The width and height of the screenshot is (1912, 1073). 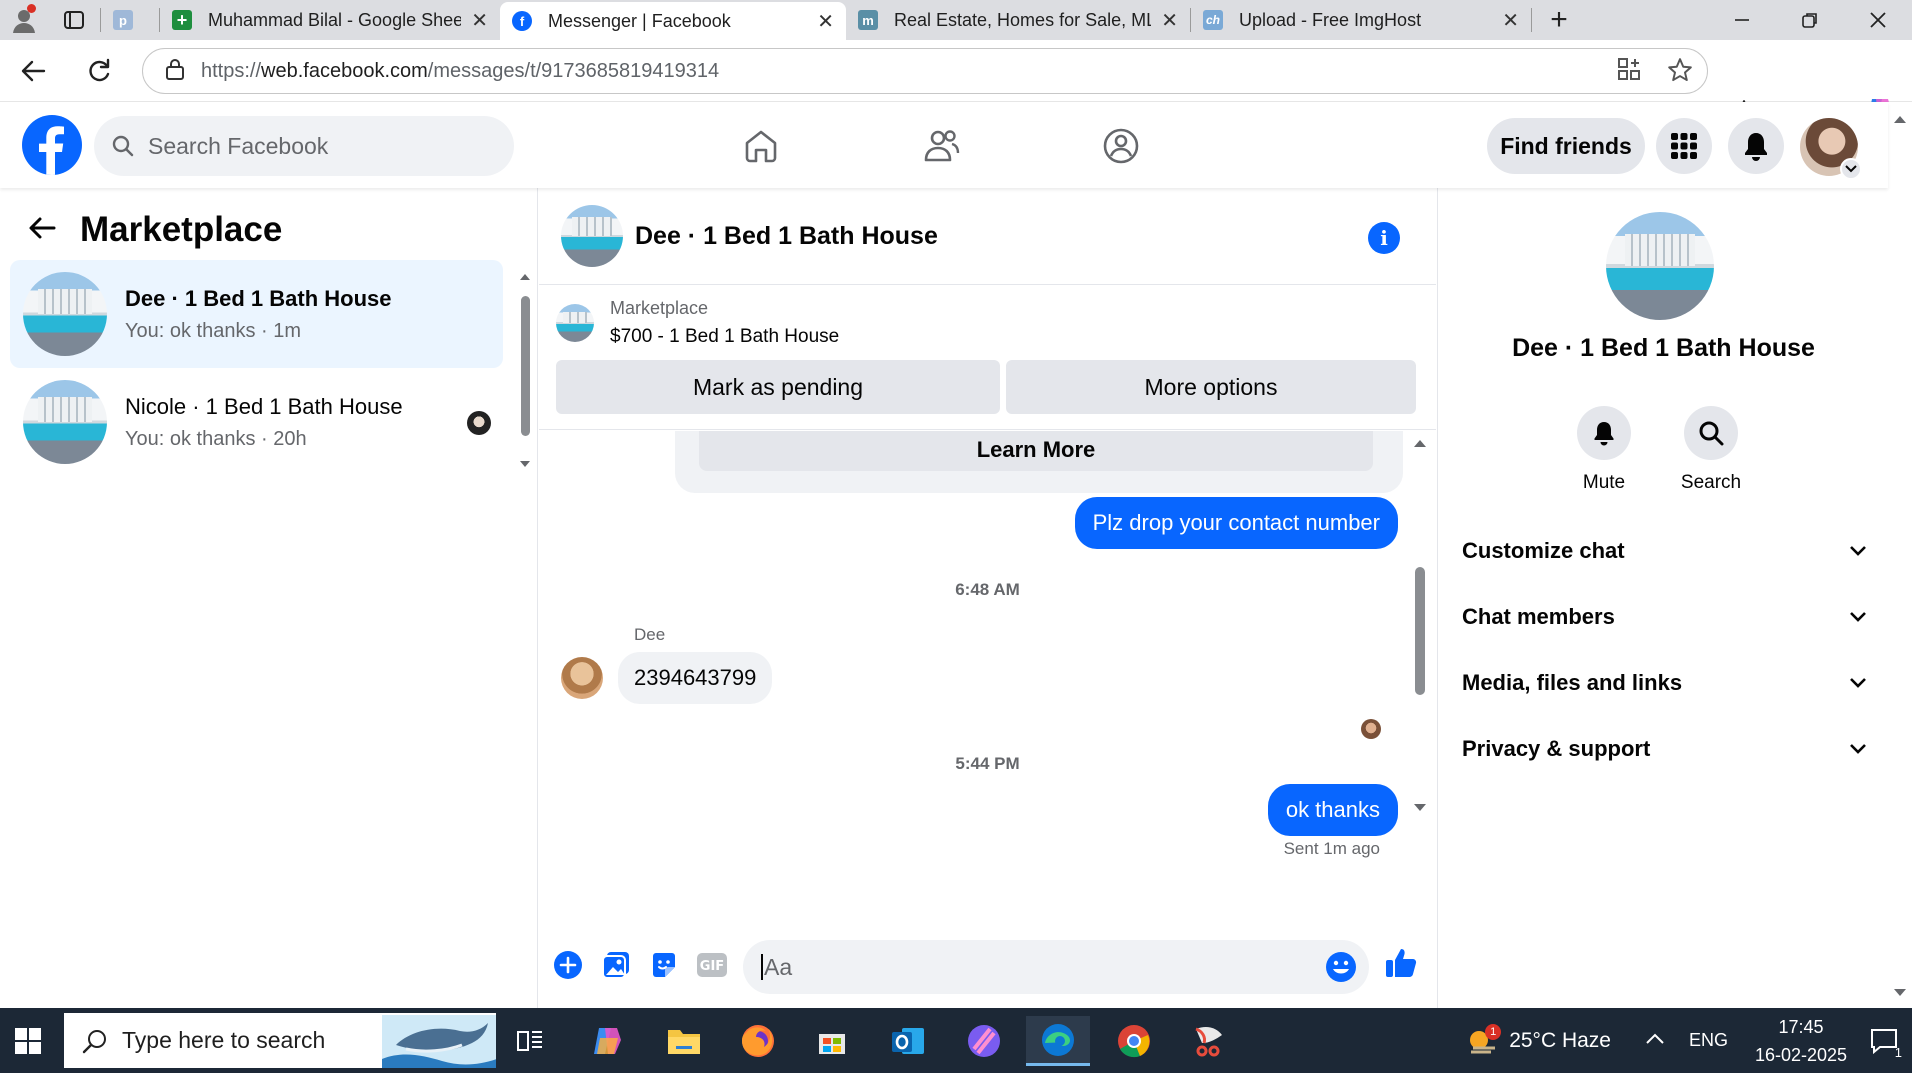 I want to click on close-icon, so click(x=1878, y=20).